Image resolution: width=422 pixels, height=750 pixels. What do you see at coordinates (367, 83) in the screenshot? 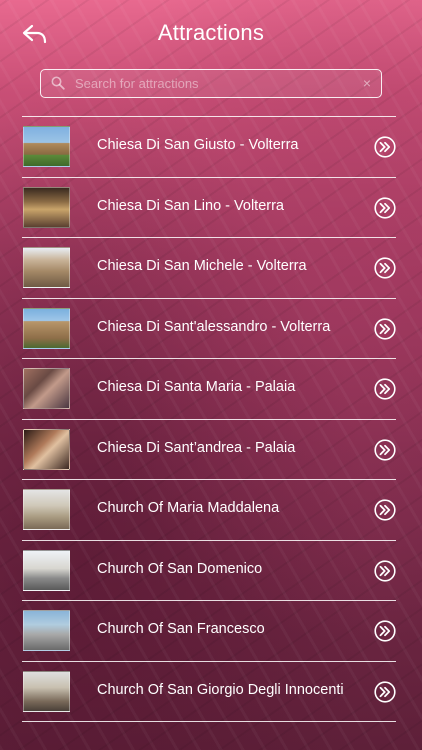
I see `clear-search-icon: ×` at bounding box center [367, 83].